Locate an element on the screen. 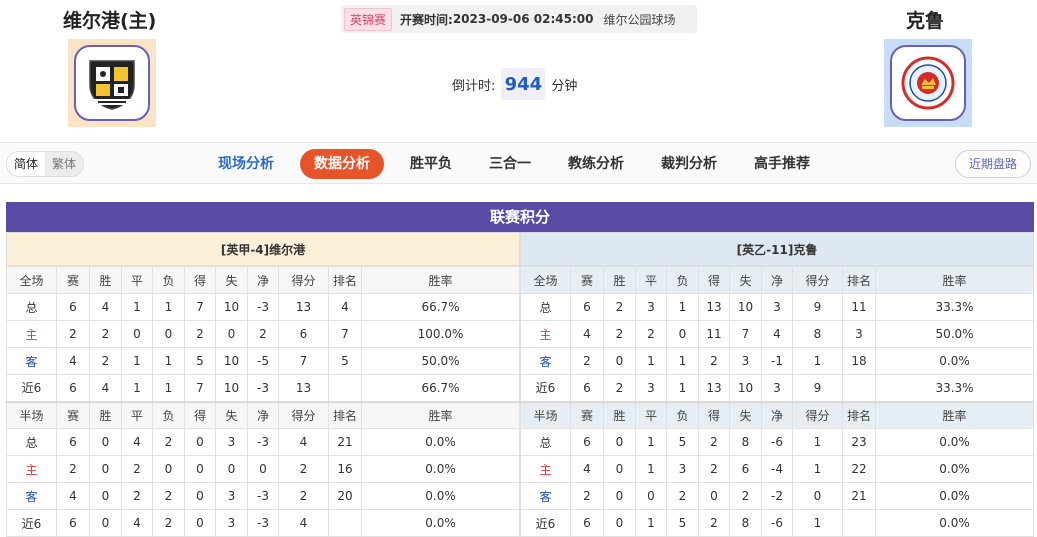  table-cell: 3 is located at coordinates (231, 442).